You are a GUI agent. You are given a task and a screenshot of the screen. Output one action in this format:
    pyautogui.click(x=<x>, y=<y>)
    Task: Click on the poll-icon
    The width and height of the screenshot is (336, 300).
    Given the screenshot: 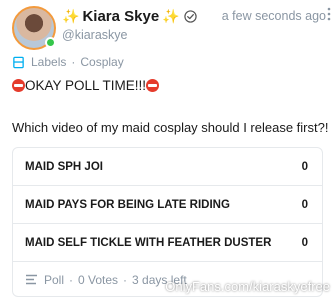 What is the action you would take?
    pyautogui.click(x=31, y=279)
    